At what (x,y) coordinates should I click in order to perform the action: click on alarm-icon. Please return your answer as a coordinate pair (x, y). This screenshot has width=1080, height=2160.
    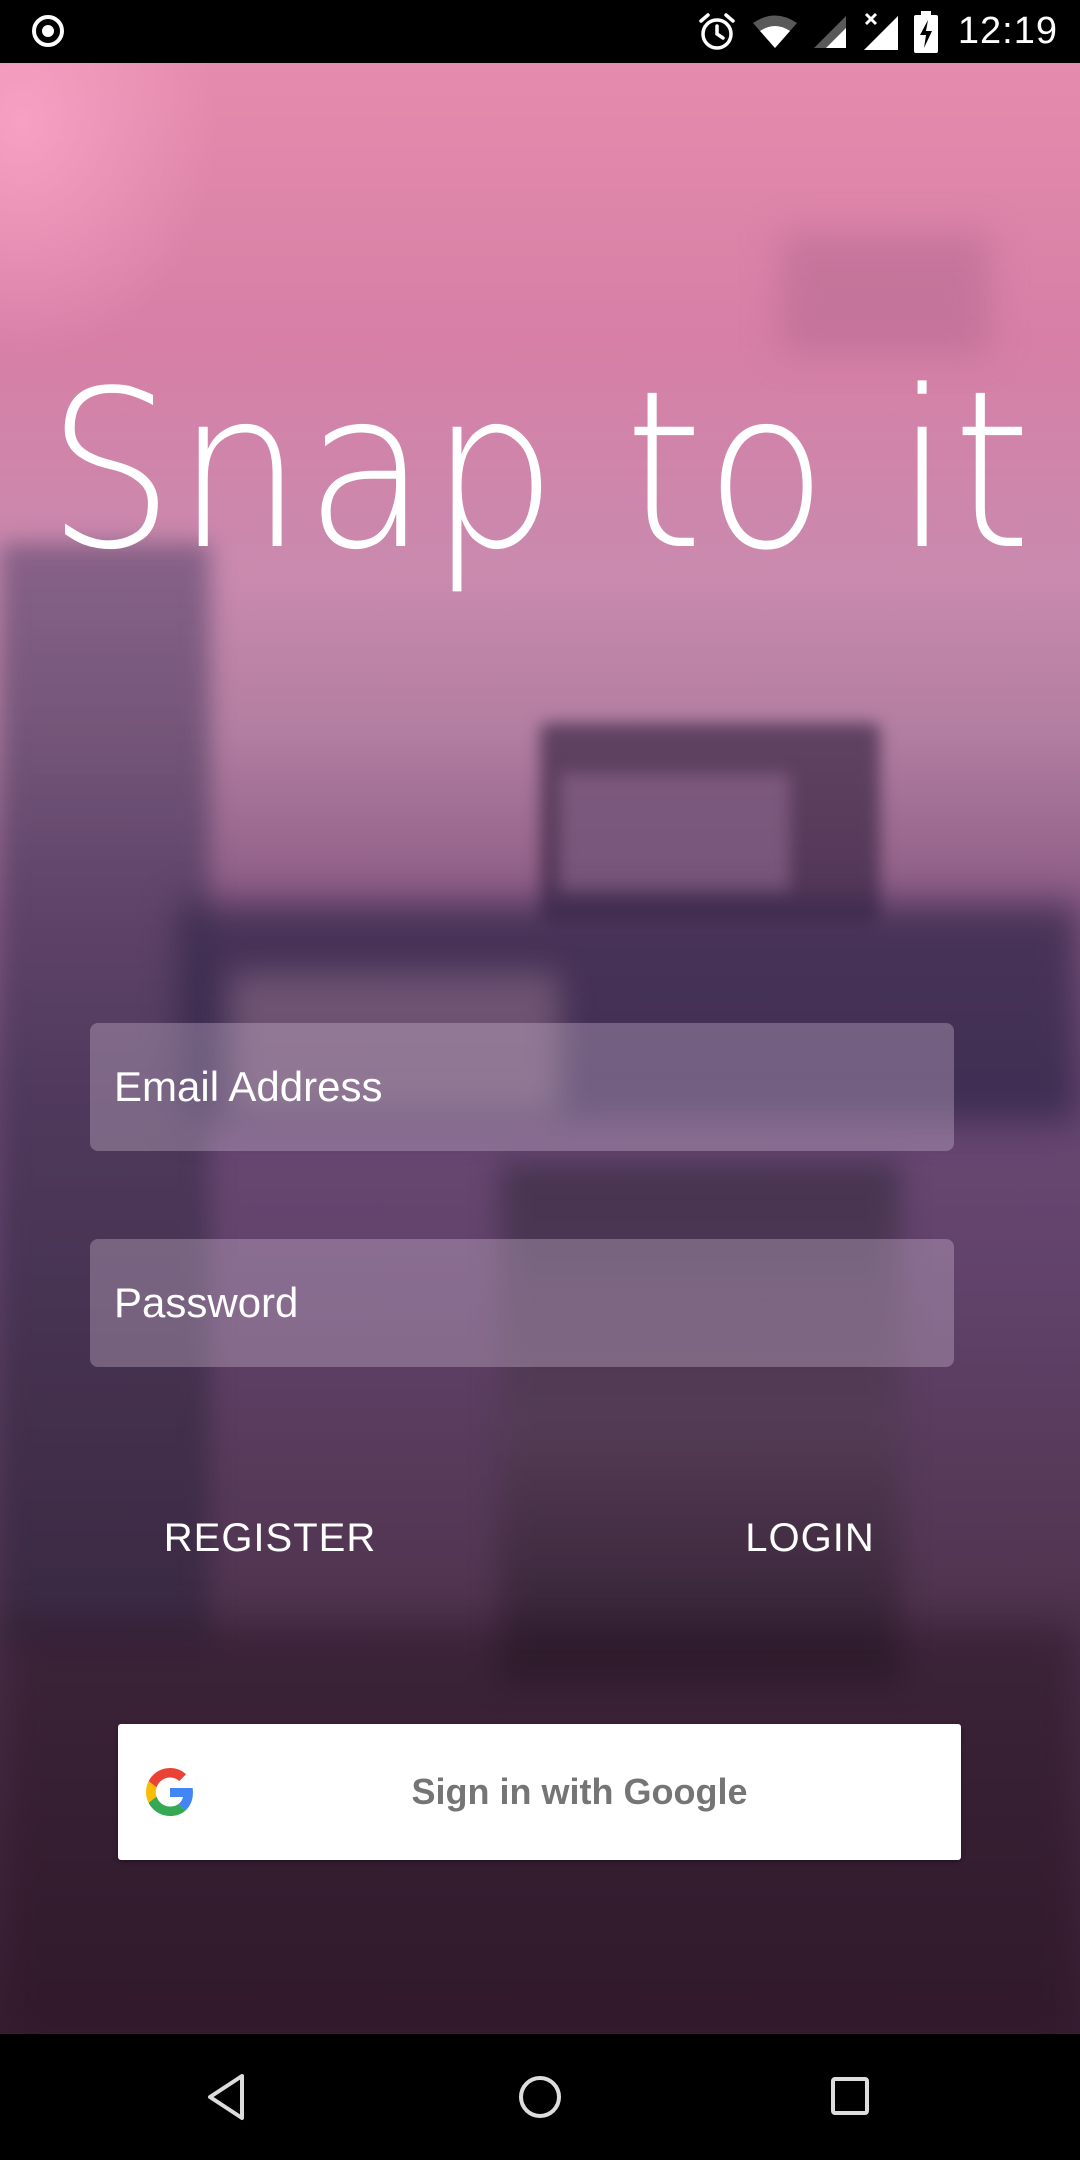
    Looking at the image, I should click on (717, 31).